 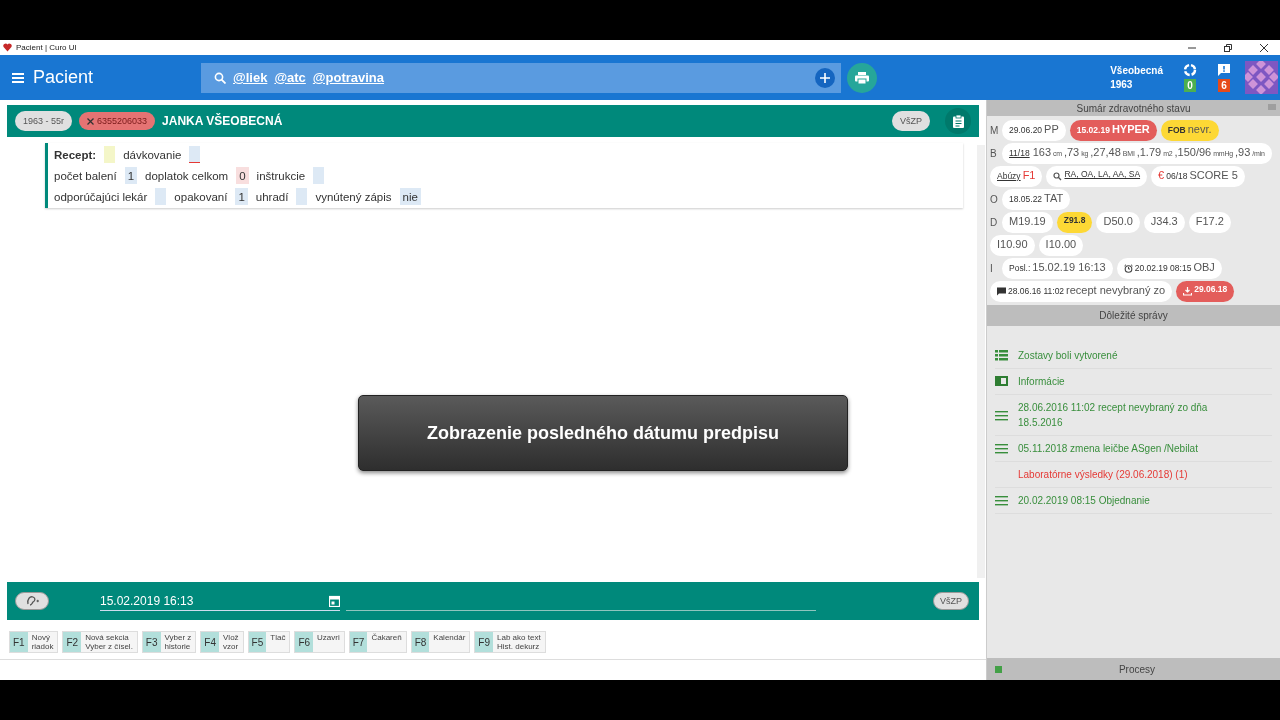 What do you see at coordinates (1133, 382) in the screenshot?
I see `message-item: Informácie` at bounding box center [1133, 382].